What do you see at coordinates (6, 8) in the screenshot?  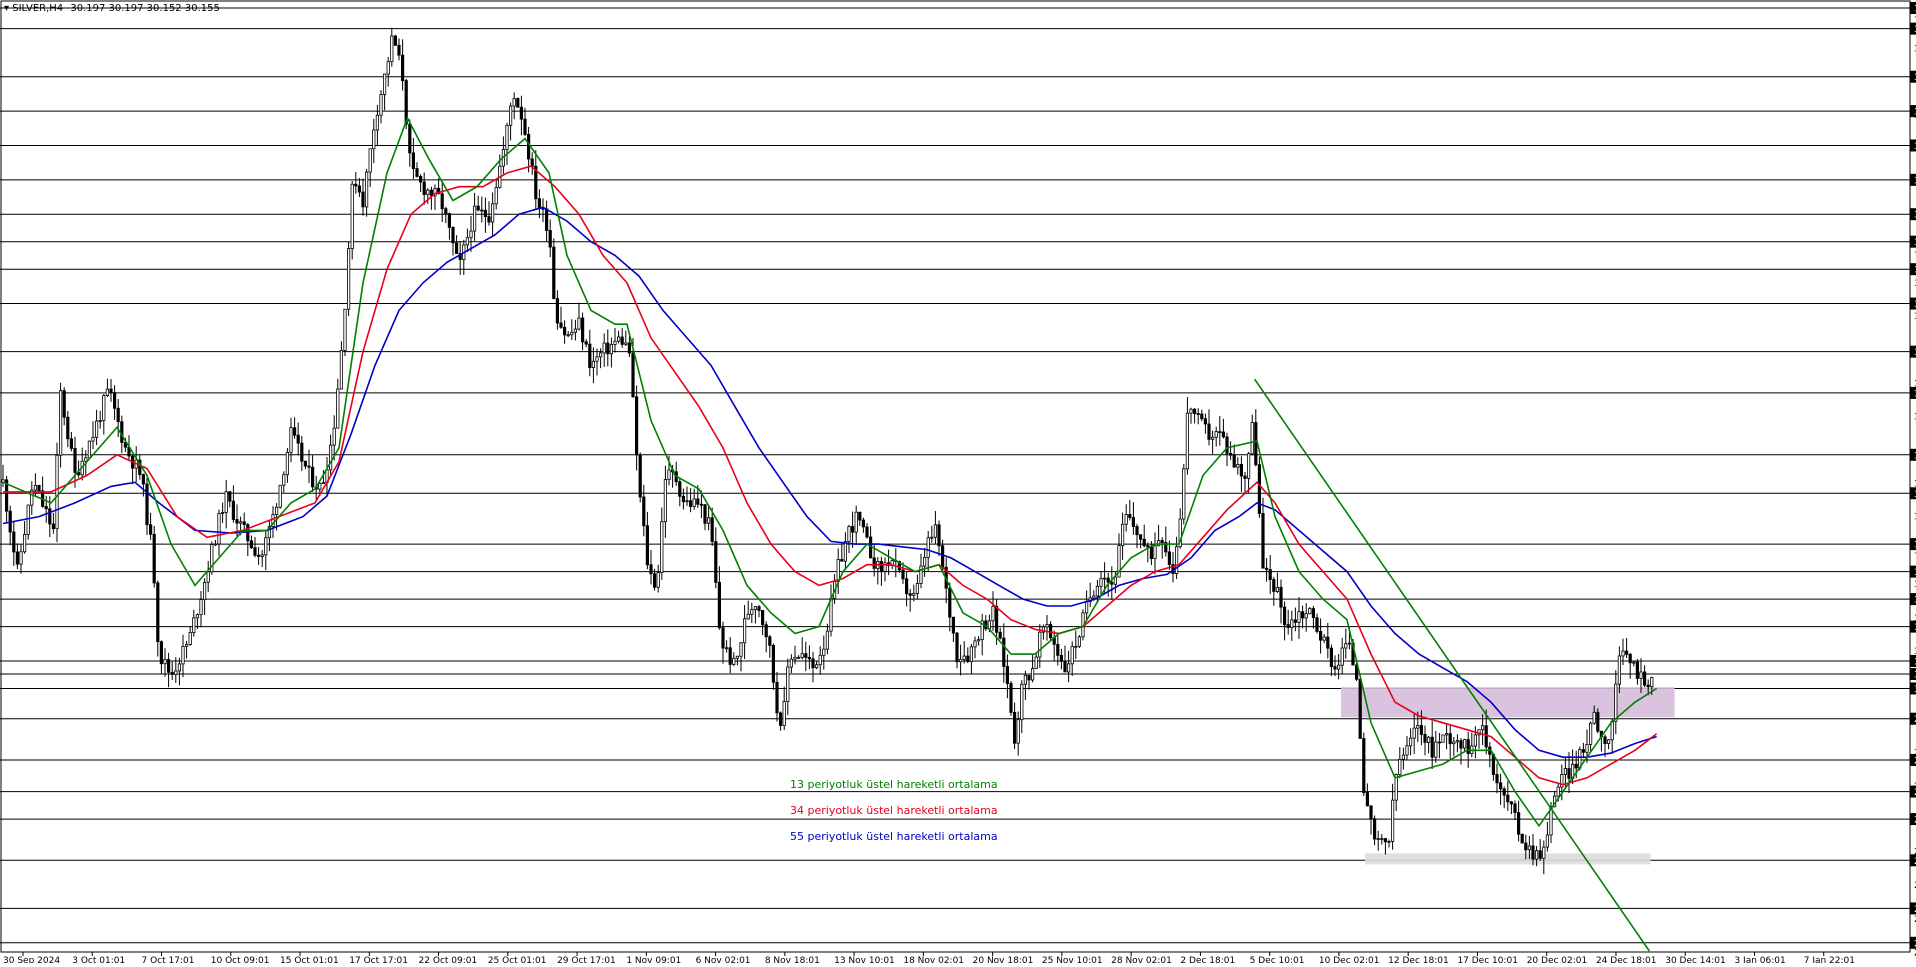 I see `dropdown-triangle-icon: ▾` at bounding box center [6, 8].